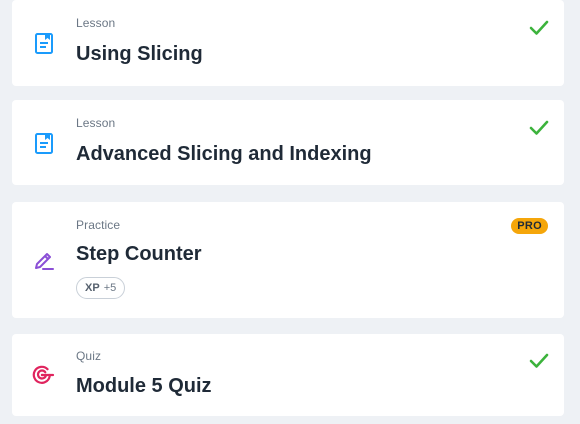 The width and height of the screenshot is (580, 424). I want to click on item-type-label: Practice, so click(98, 225).